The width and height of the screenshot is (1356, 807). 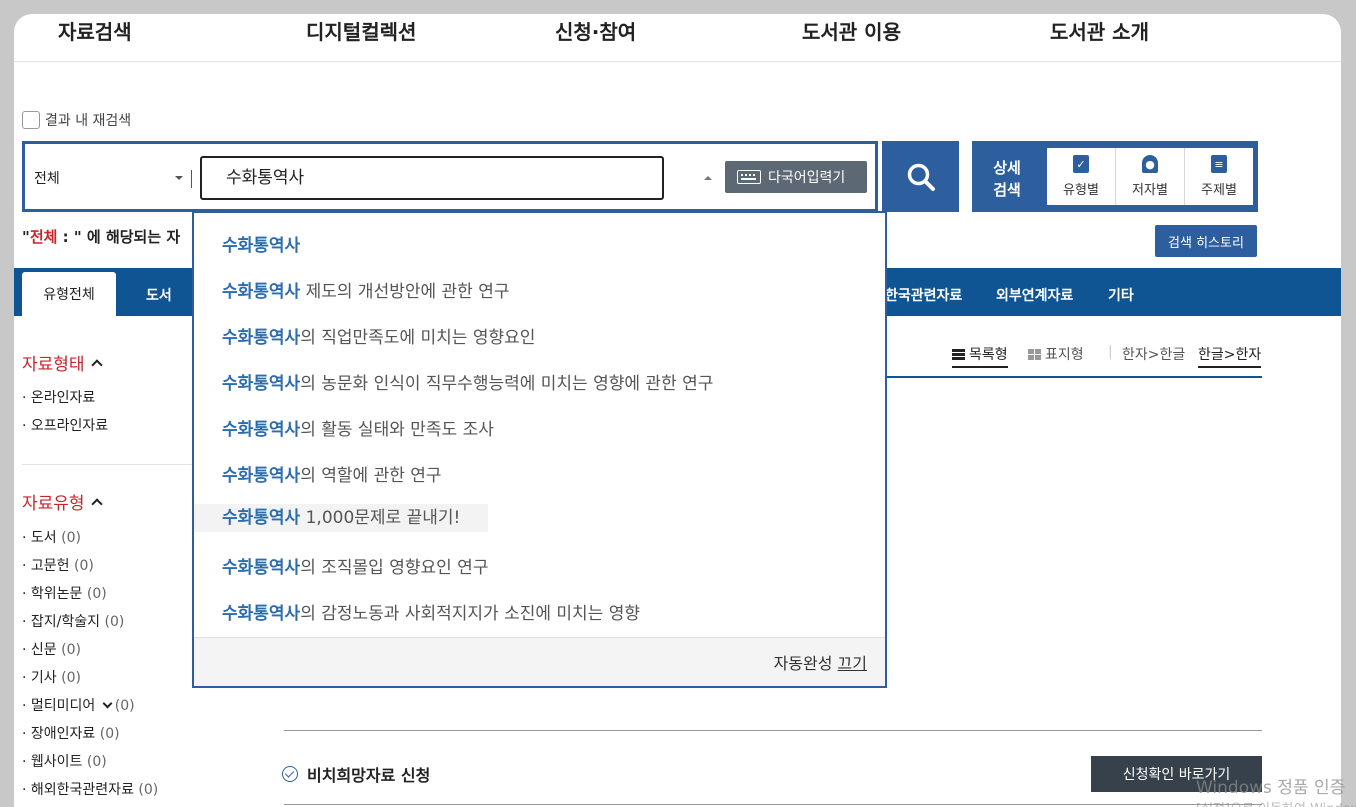 I want to click on autocomplete-item: 수화통역사의 조직몰입 영향요인 연구, so click(x=355, y=565).